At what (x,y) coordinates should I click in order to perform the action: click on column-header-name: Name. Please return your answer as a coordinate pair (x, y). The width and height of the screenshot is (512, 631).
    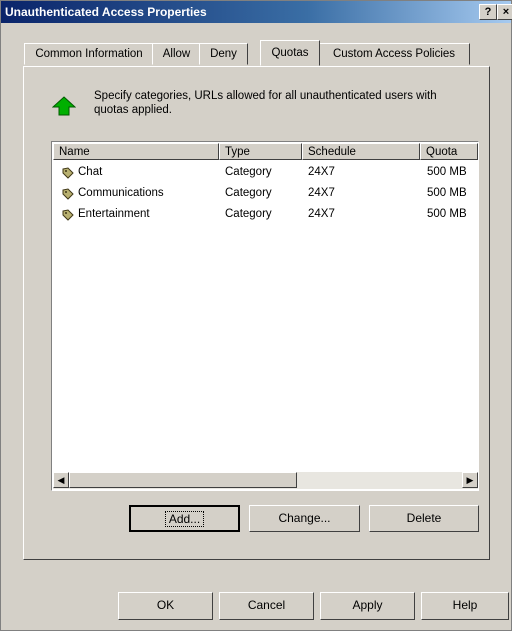
    Looking at the image, I should click on (136, 151).